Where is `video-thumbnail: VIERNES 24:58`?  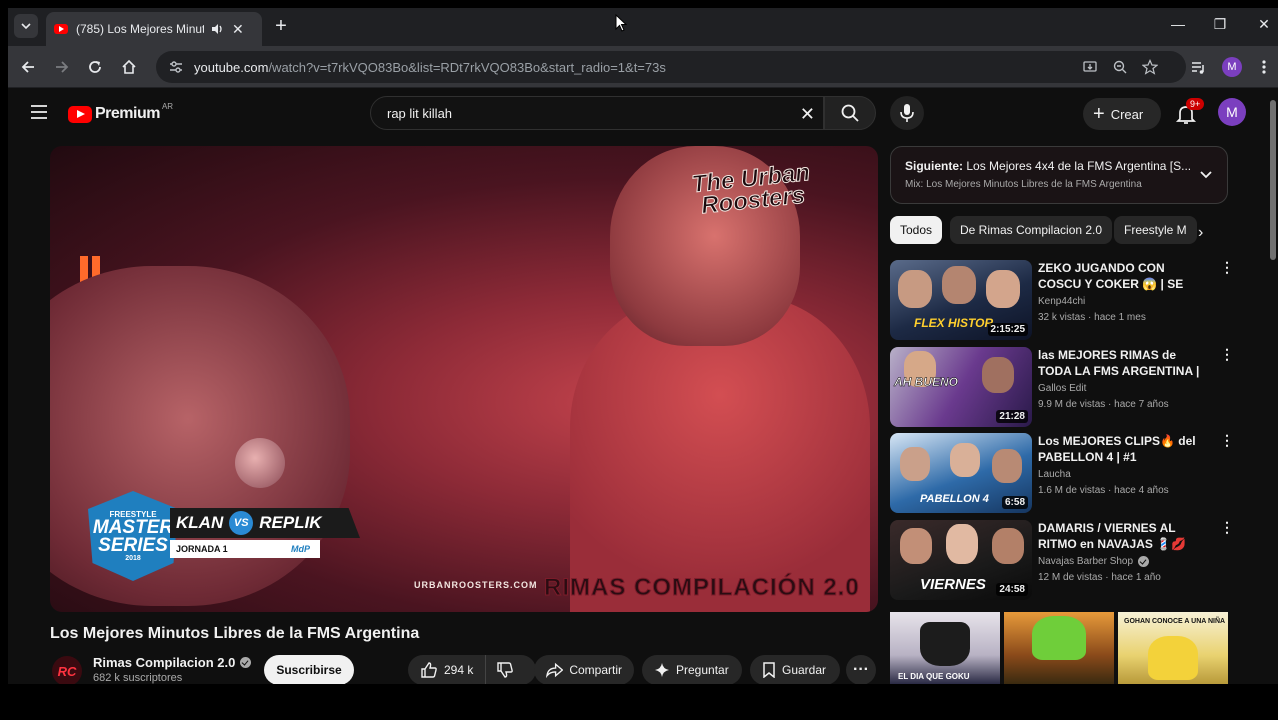
video-thumbnail: VIERNES 24:58 is located at coordinates (961, 560).